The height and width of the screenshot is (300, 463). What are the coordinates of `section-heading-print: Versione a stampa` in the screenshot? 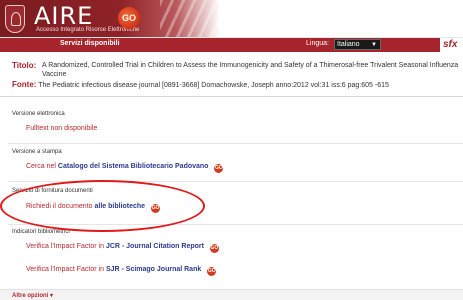 It's located at (37, 152).